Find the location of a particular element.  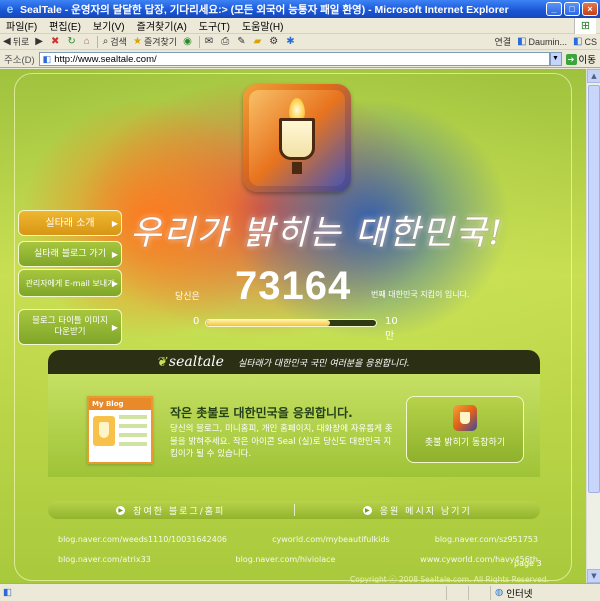

search-label: 검색 is located at coordinates (118, 42).